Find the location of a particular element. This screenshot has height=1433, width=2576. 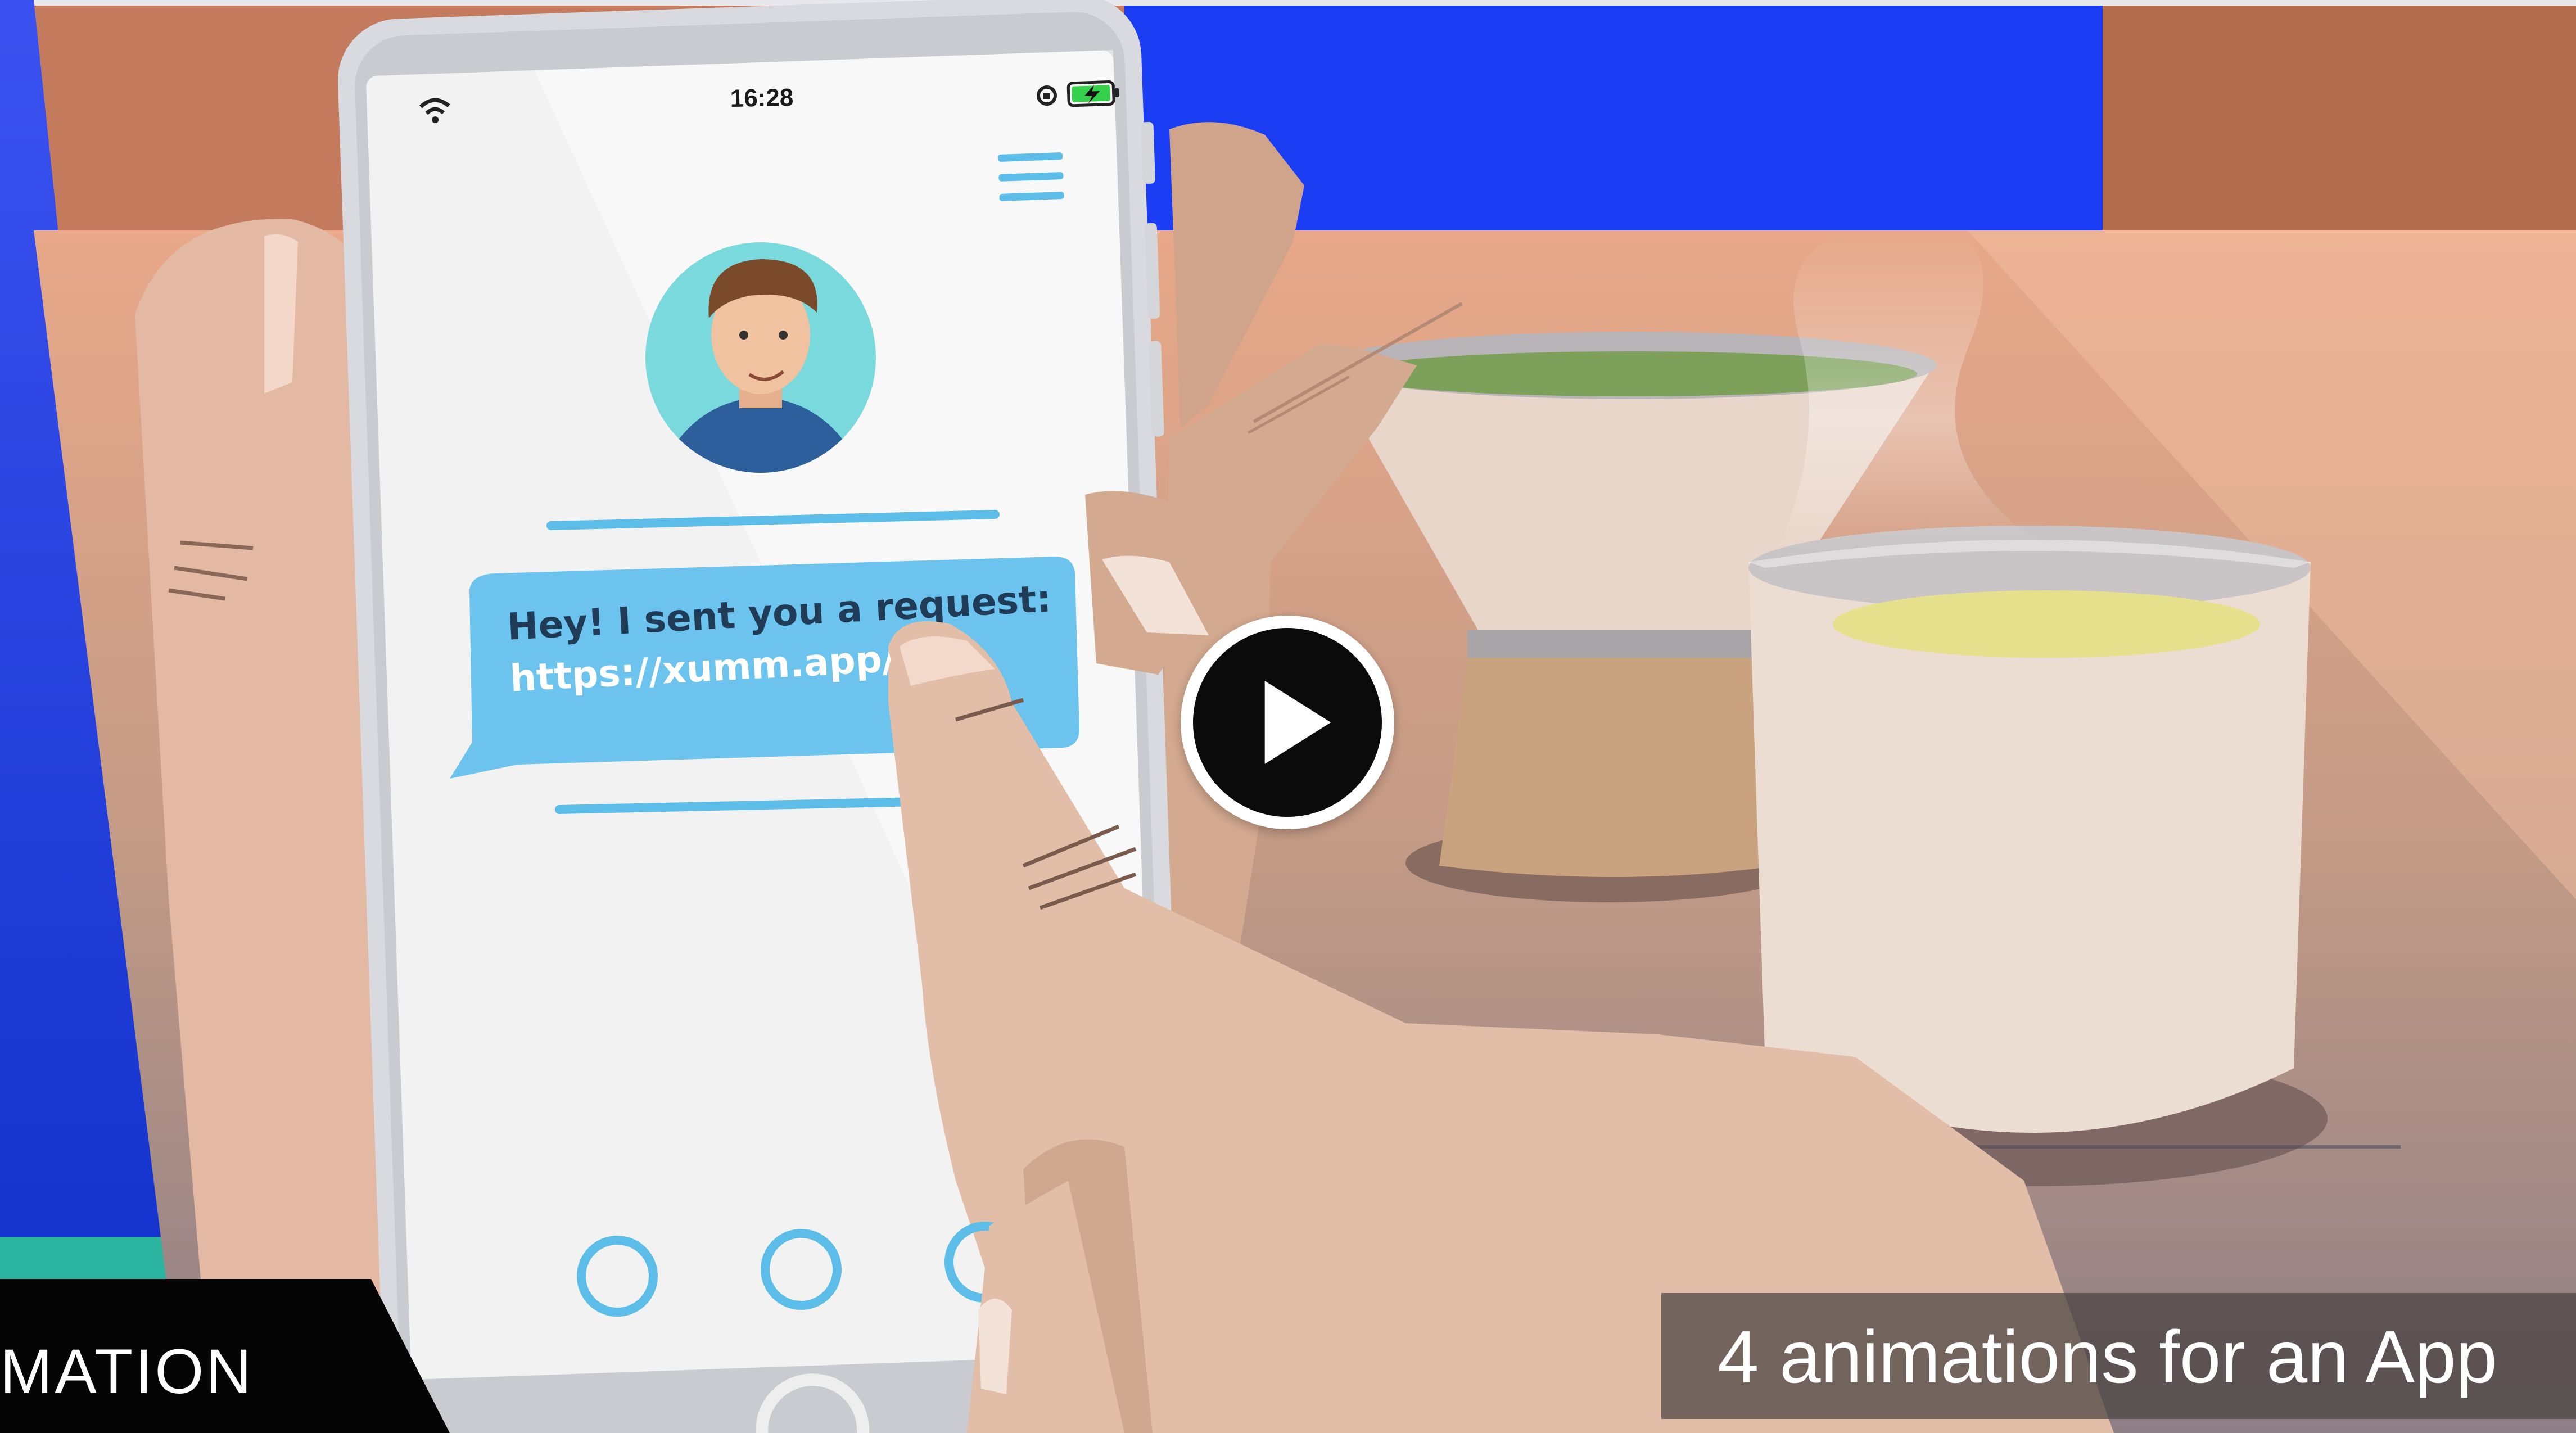

video-caption: 4 animations for an App is located at coordinates (2107, 1357).